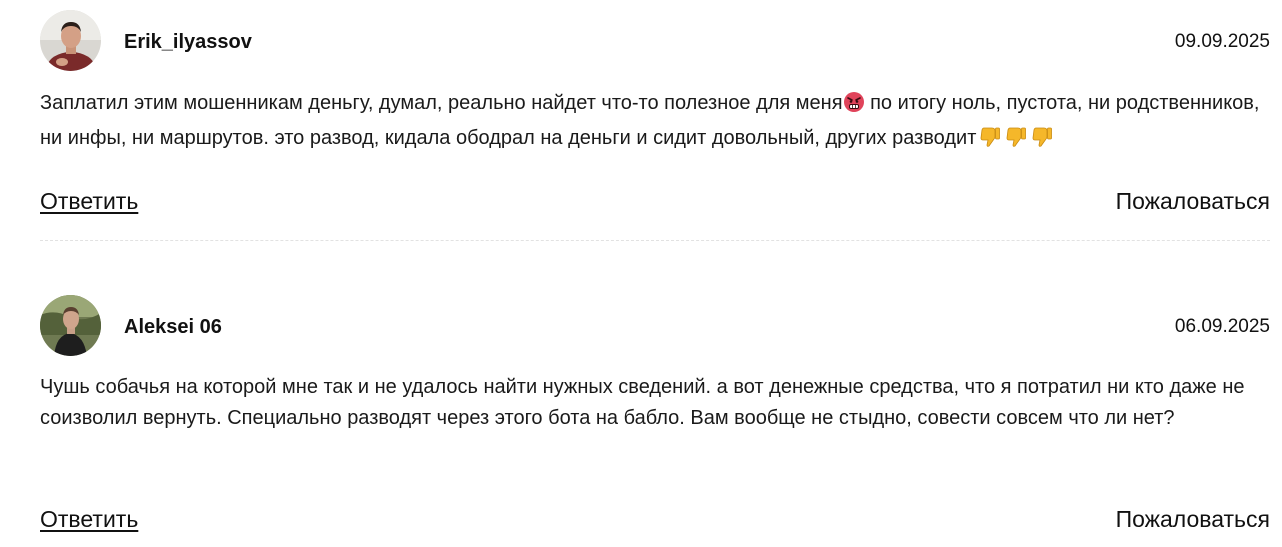 The width and height of the screenshot is (1282, 547). I want to click on comment-date: 06.09.2025, so click(1222, 326).